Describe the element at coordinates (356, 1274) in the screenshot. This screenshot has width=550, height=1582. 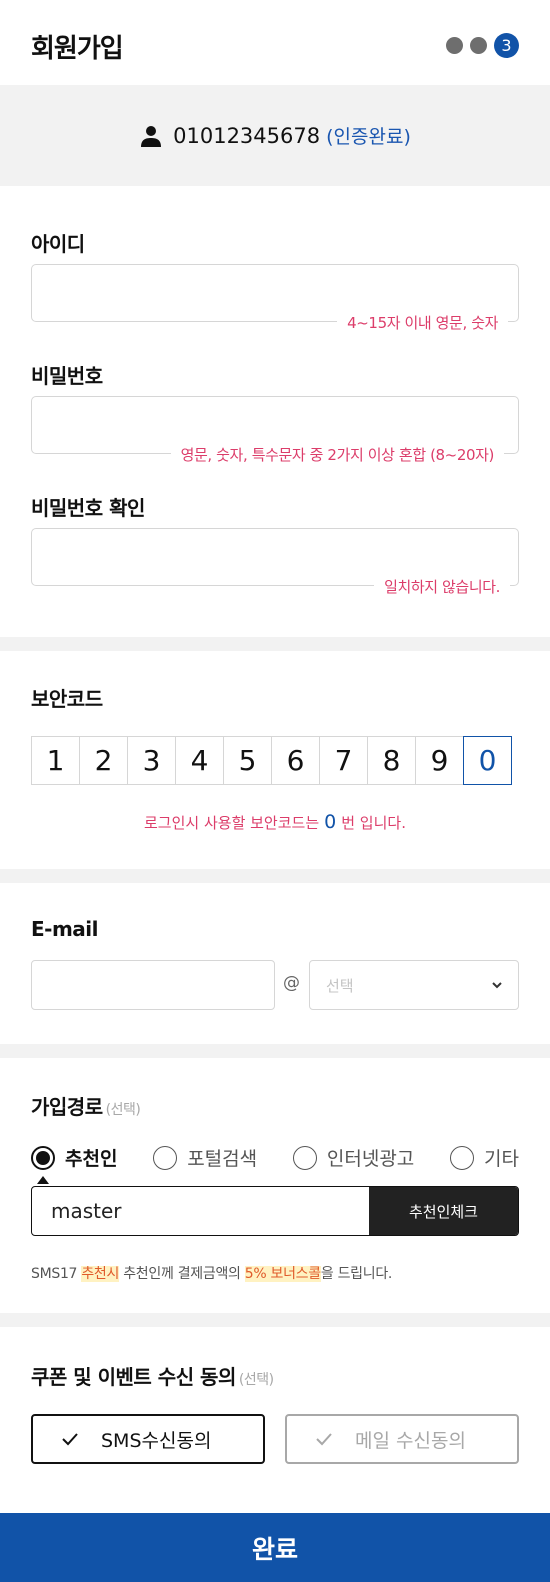
I see `note-part: 을 드립니다.` at that location.